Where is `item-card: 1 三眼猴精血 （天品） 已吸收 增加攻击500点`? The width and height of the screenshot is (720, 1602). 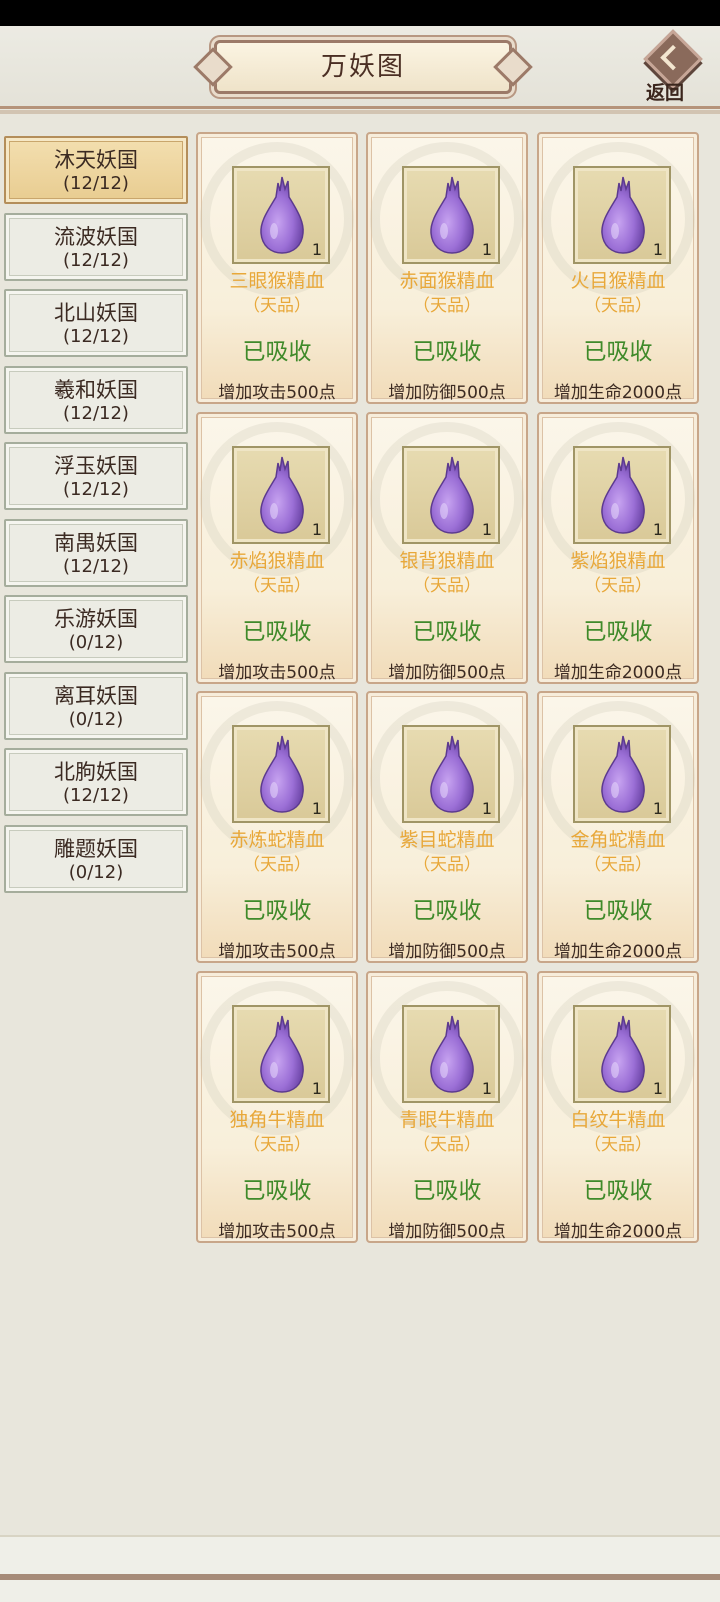 item-card: 1 三眼猴精血 （天品） 已吸收 增加攻击500点 is located at coordinates (277, 268).